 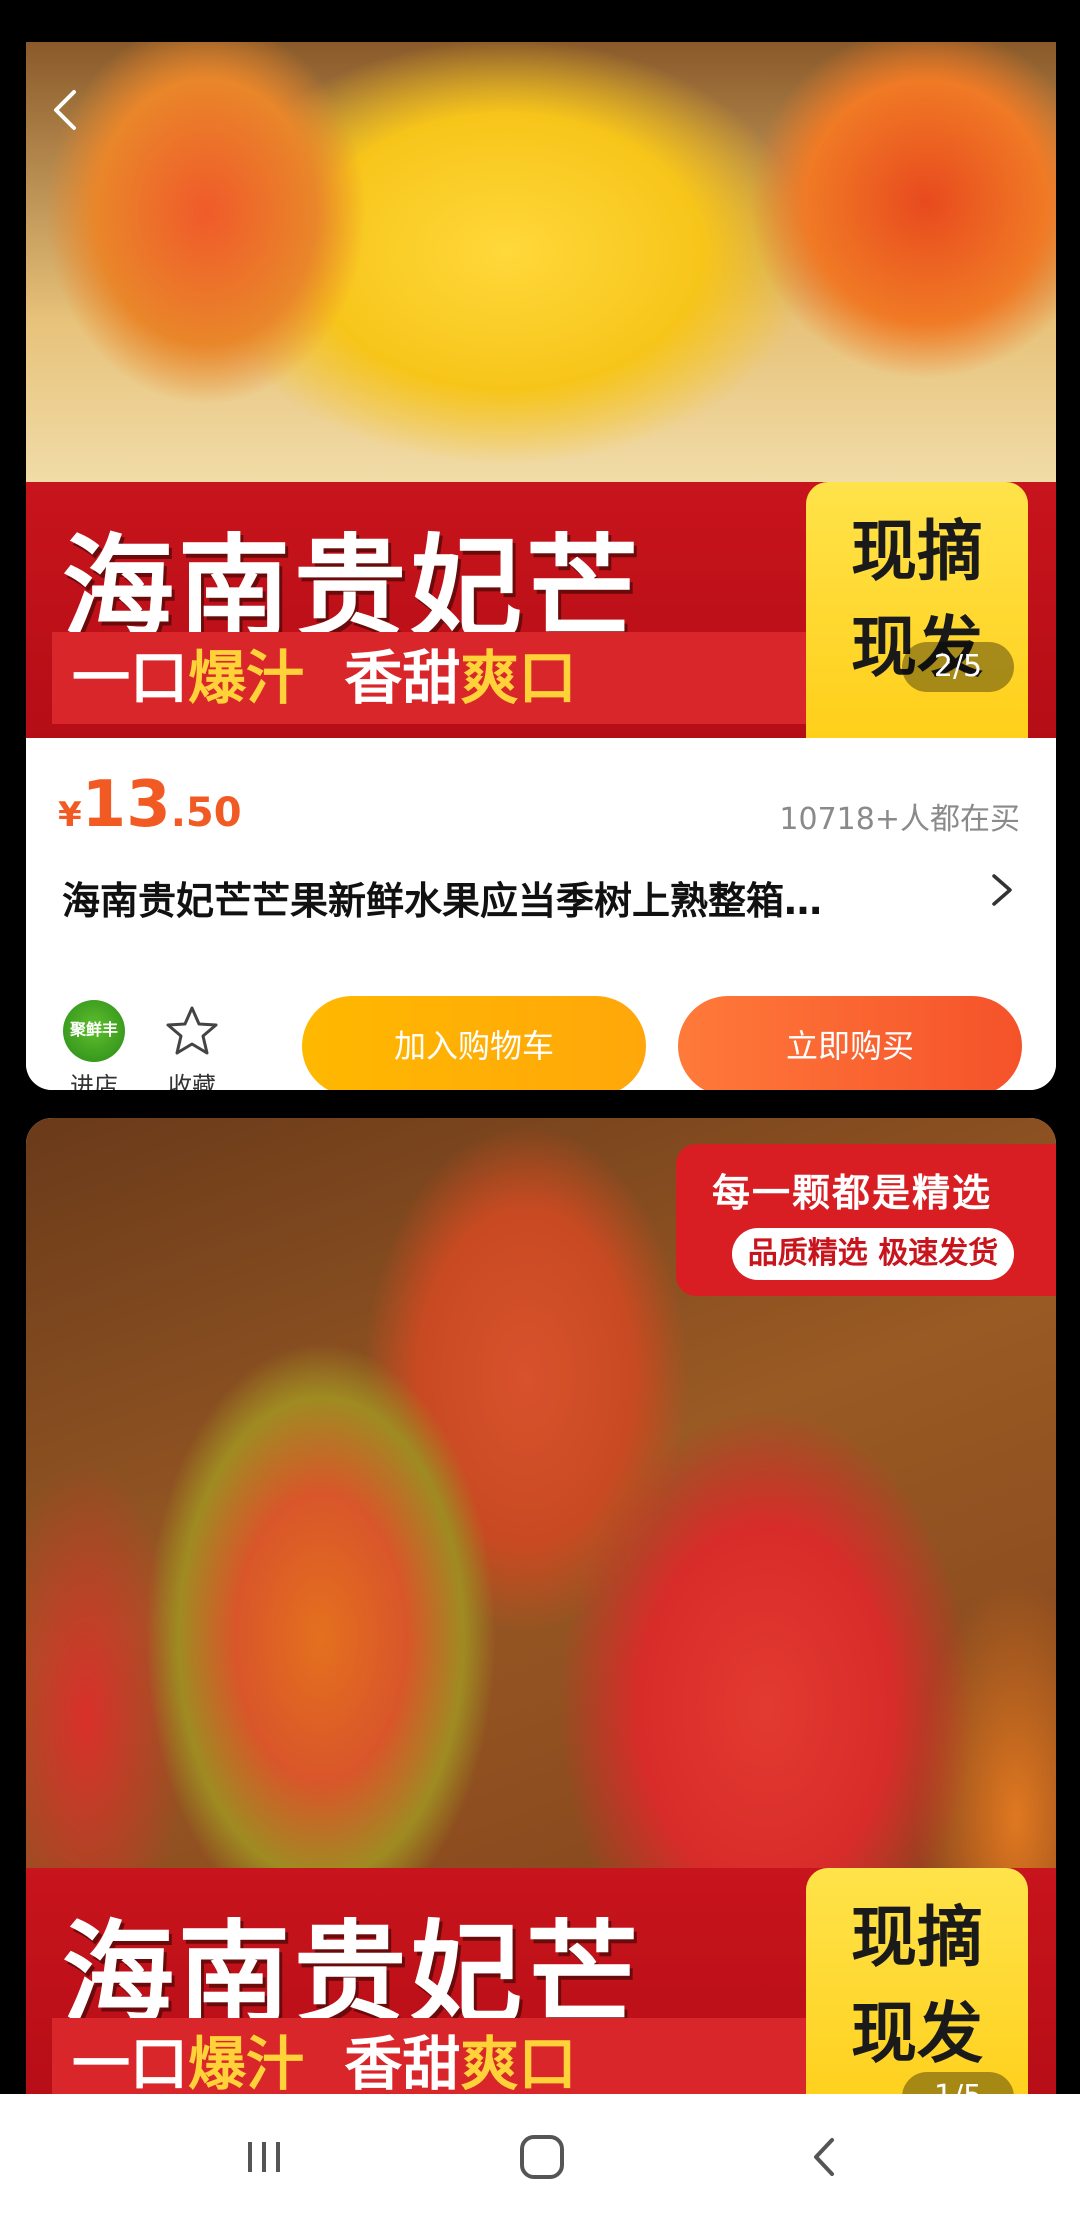 I want to click on status-bar, so click(x=540, y=21).